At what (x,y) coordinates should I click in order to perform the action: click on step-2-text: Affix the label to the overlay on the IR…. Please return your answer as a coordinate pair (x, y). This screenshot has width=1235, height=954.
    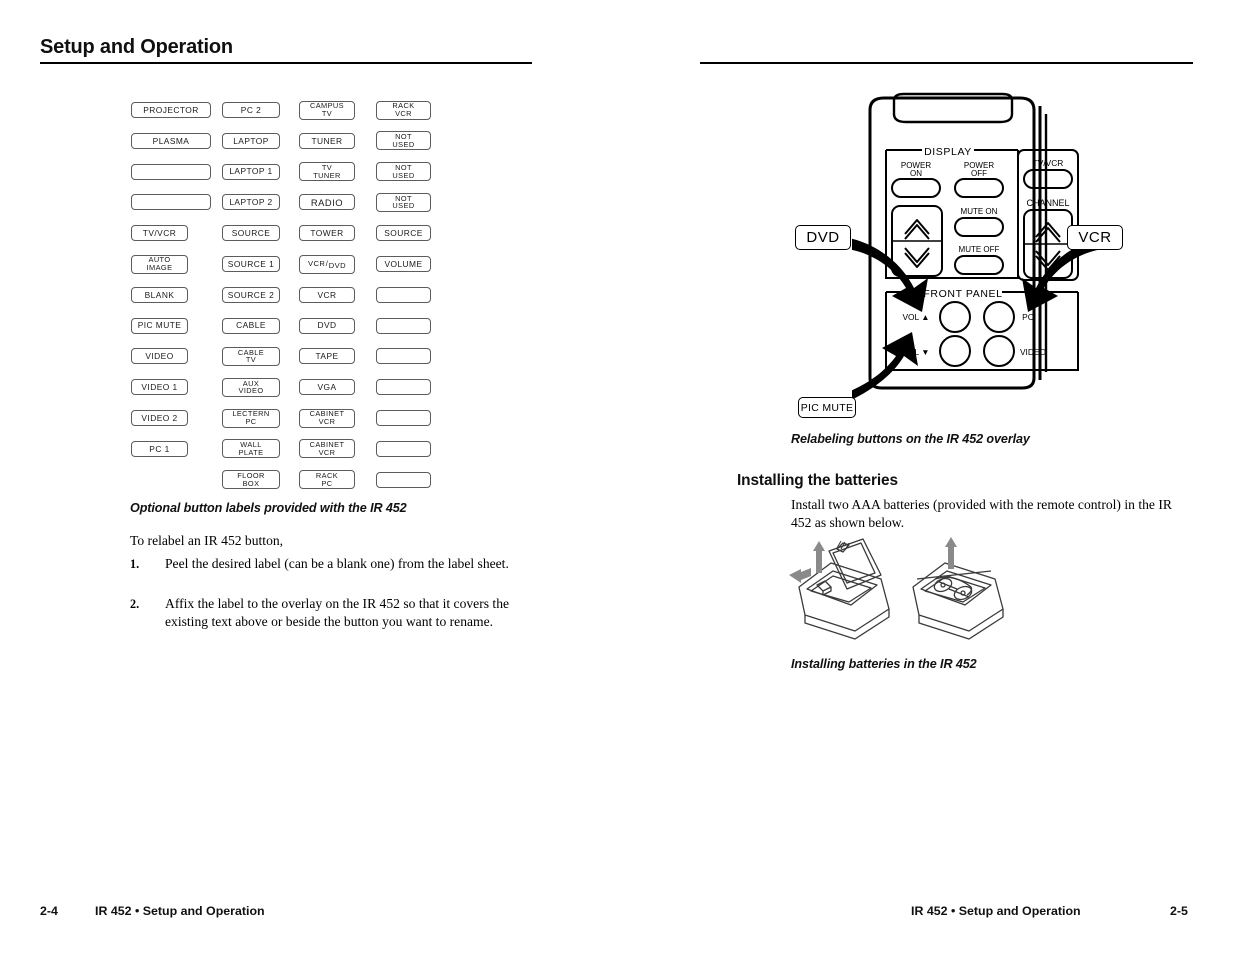
    Looking at the image, I should click on (337, 613).